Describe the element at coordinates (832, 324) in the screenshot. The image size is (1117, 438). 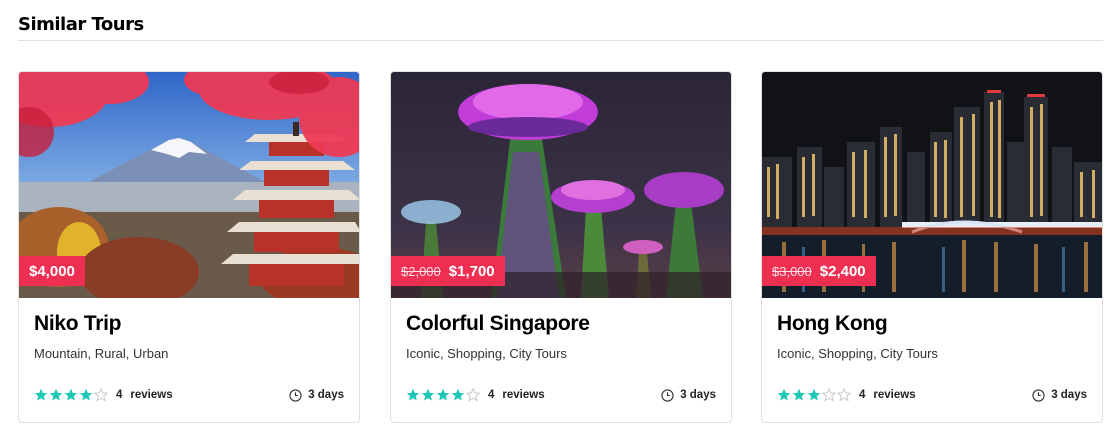
I see `tour-title: Hong Kong` at that location.